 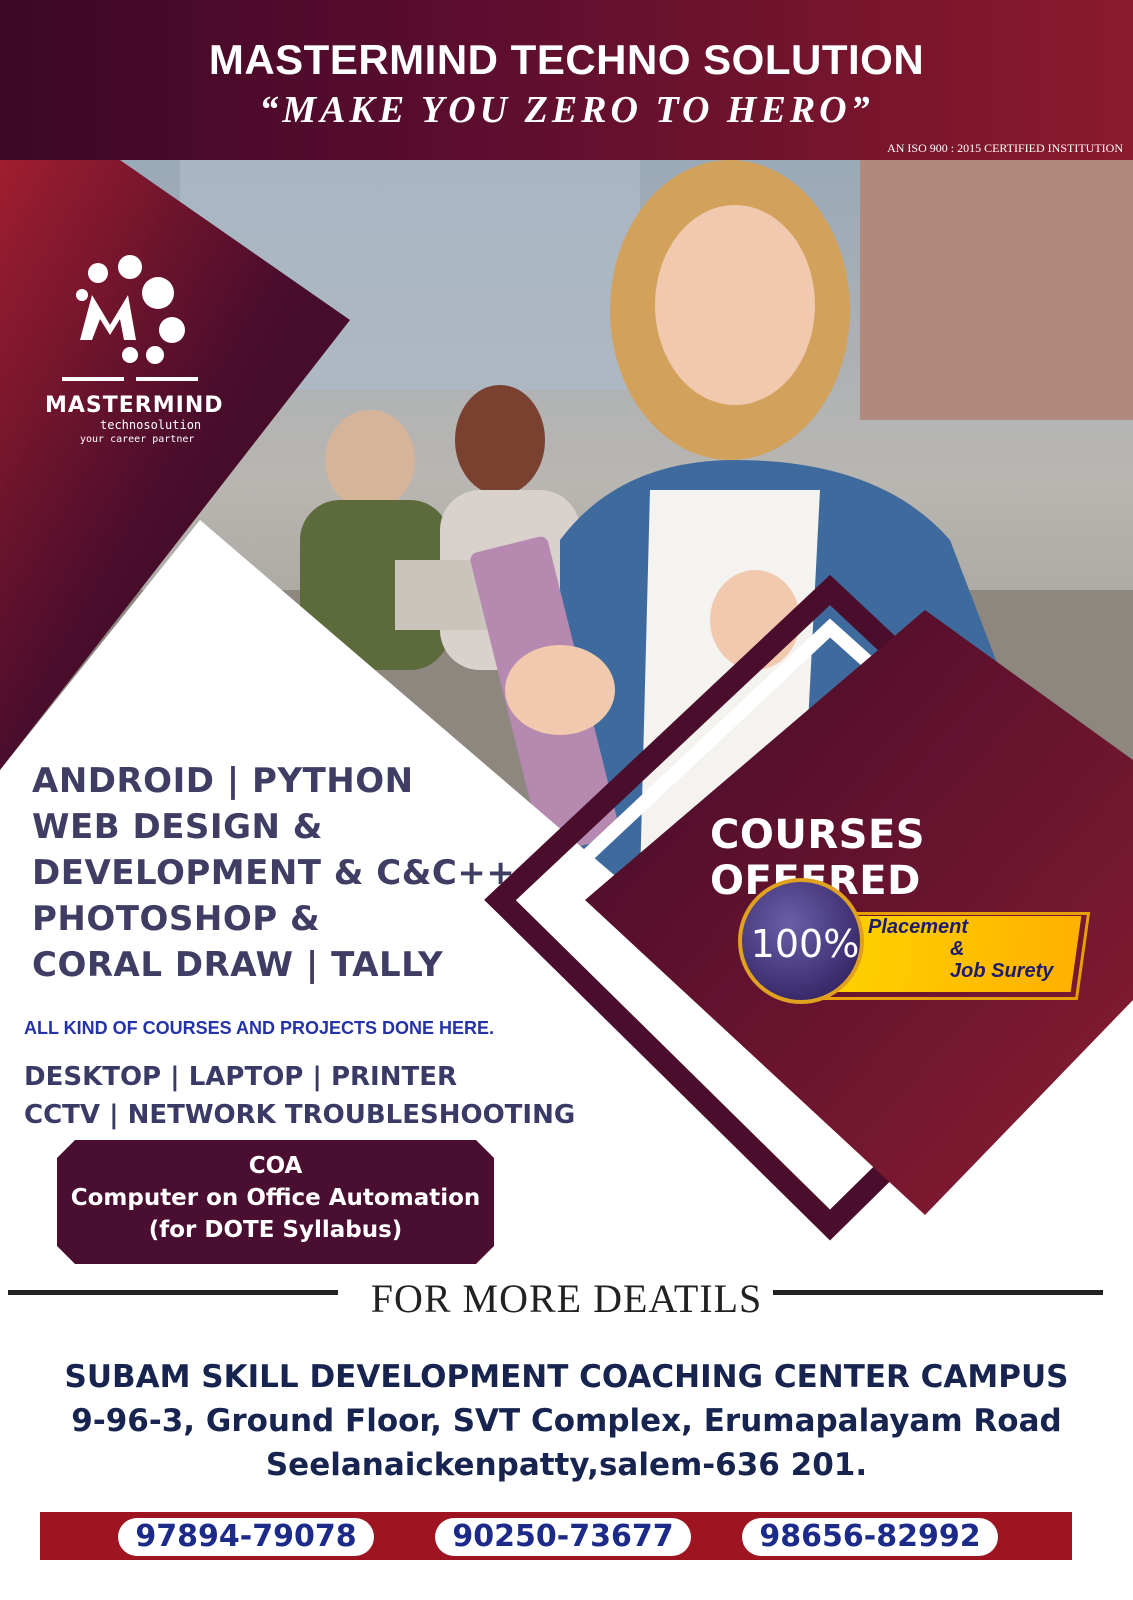 What do you see at coordinates (300, 1115) in the screenshot?
I see `service-line: CCTV | NETWORK TROUBLESHOOTING` at bounding box center [300, 1115].